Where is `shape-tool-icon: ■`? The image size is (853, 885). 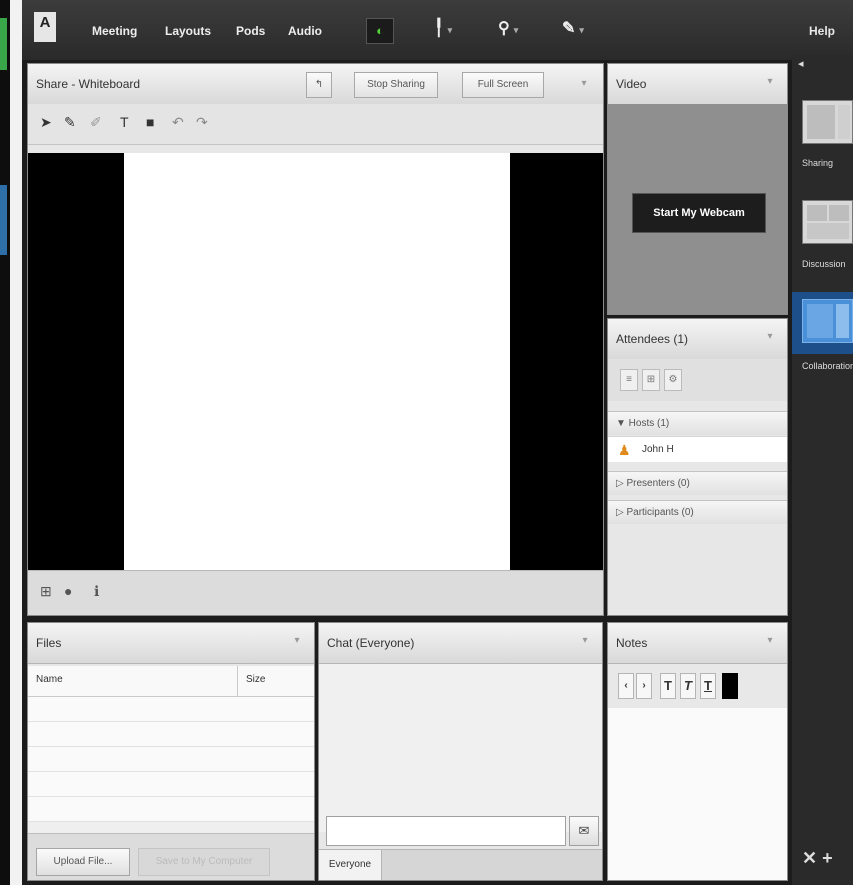 shape-tool-icon: ■ is located at coordinates (150, 122).